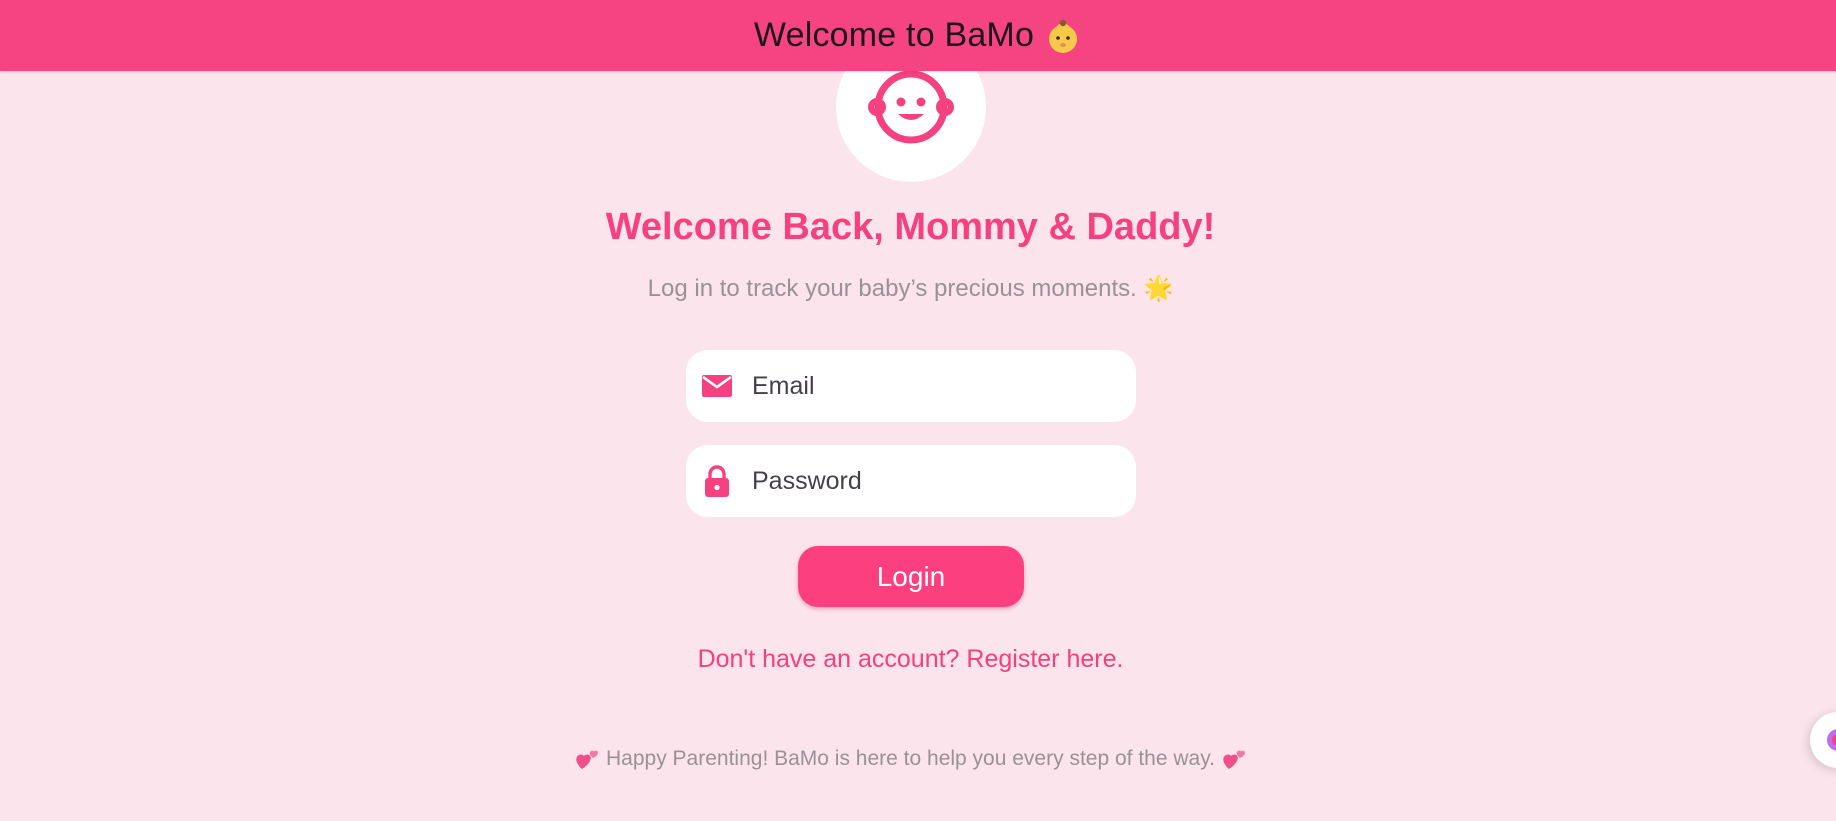  Describe the element at coordinates (911, 576) in the screenshot. I see `login-button: Login` at that location.